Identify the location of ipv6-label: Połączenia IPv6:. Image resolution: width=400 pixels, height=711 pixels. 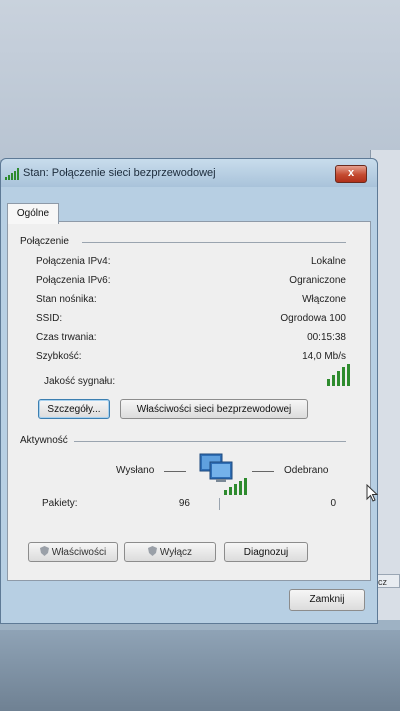
(73, 280).